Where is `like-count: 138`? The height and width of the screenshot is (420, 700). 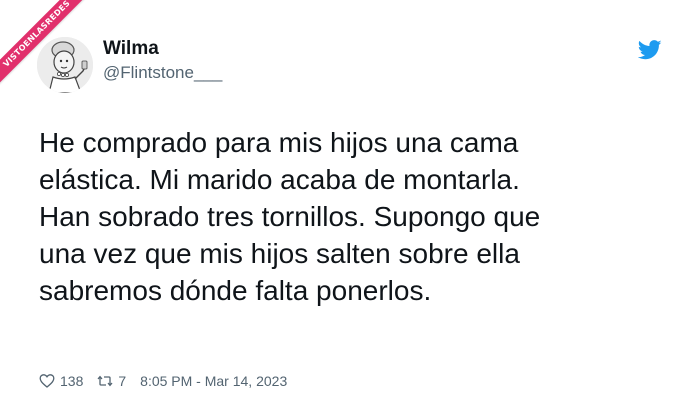
like-count: 138 is located at coordinates (72, 381).